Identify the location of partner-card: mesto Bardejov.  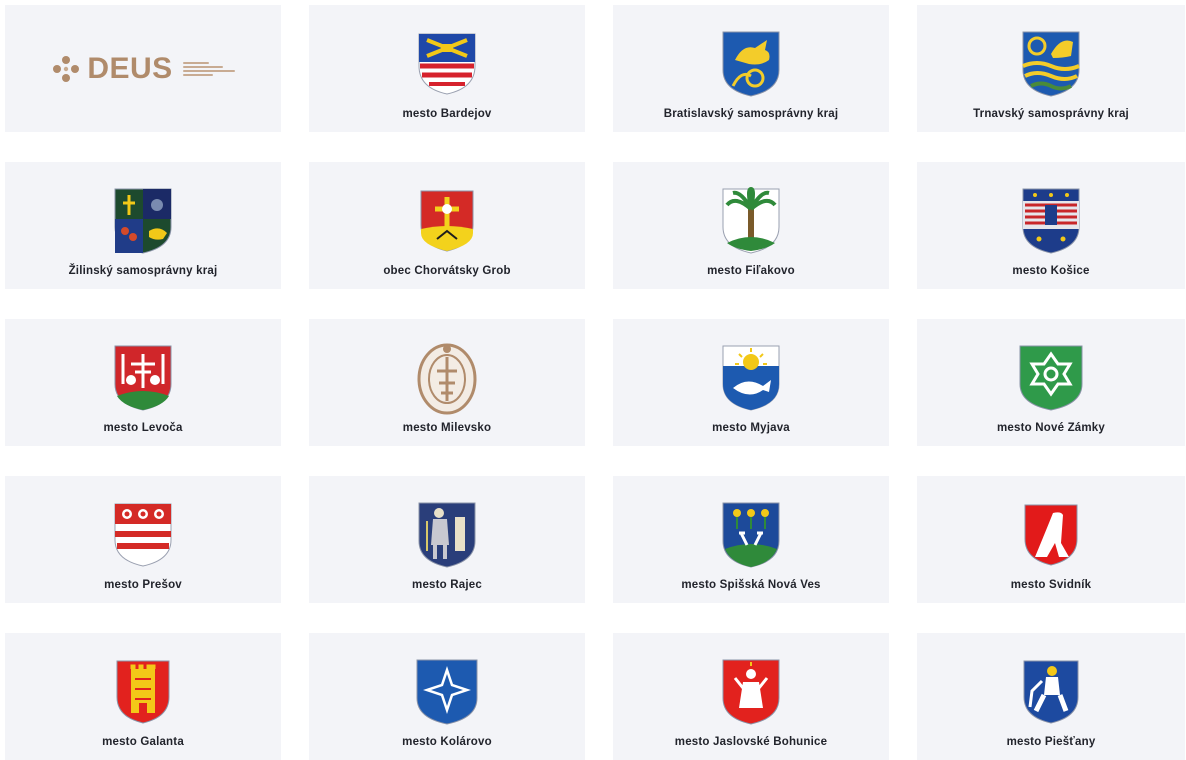
(447, 68).